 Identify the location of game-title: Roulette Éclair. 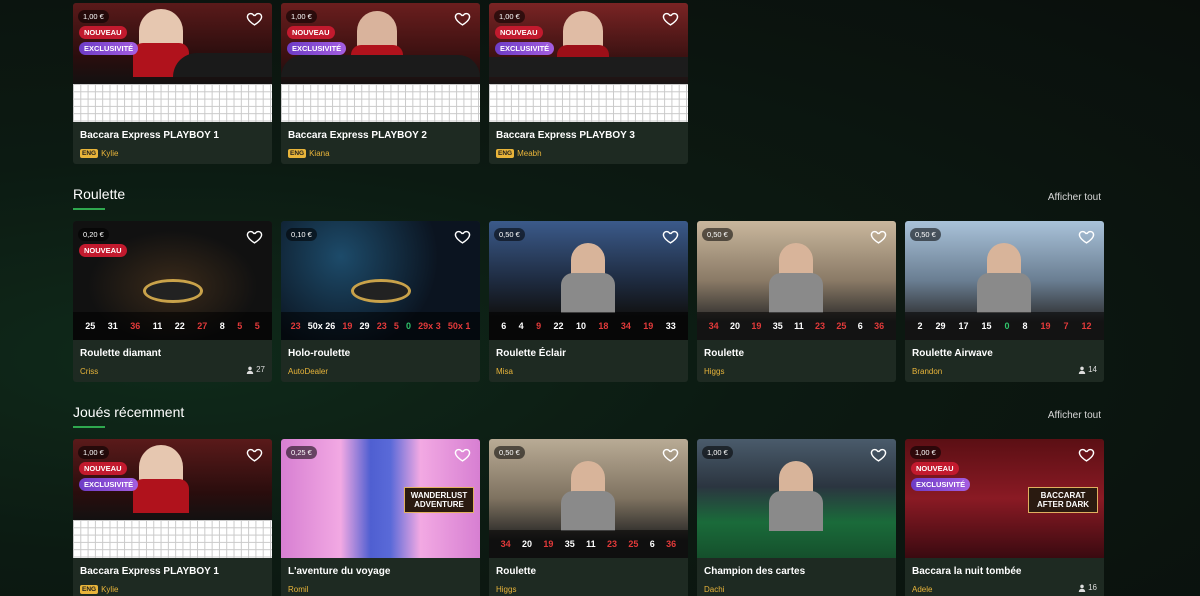
(531, 353).